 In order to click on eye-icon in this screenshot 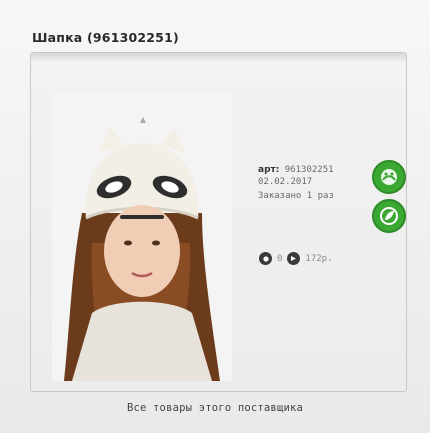, I will do `click(294, 258)`.